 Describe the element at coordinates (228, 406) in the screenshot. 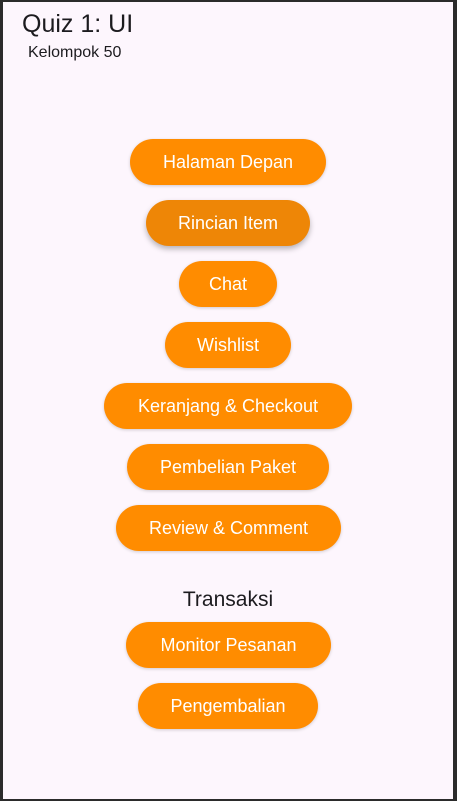

I see `keranjang-checkout-button: Keranjang & Checkout` at that location.